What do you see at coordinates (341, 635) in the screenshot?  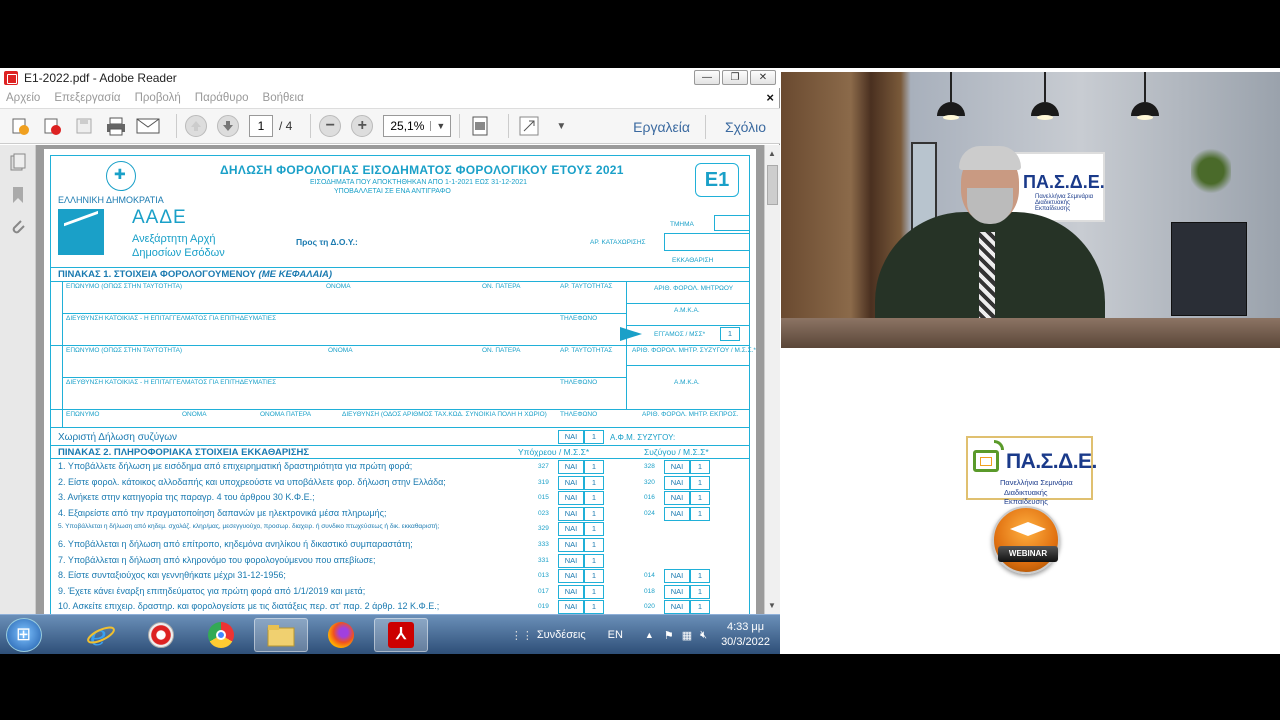 I see `firefox-icon` at bounding box center [341, 635].